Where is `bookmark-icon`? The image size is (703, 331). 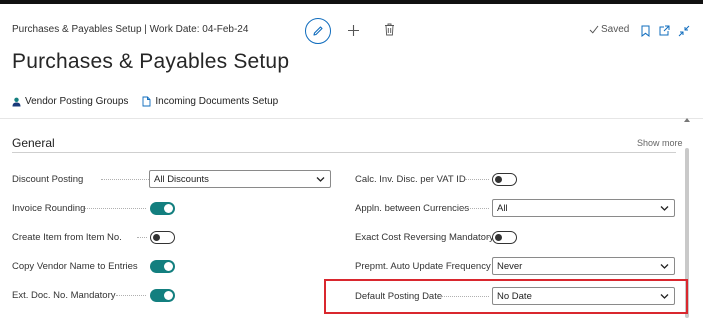
bookmark-icon is located at coordinates (645, 31).